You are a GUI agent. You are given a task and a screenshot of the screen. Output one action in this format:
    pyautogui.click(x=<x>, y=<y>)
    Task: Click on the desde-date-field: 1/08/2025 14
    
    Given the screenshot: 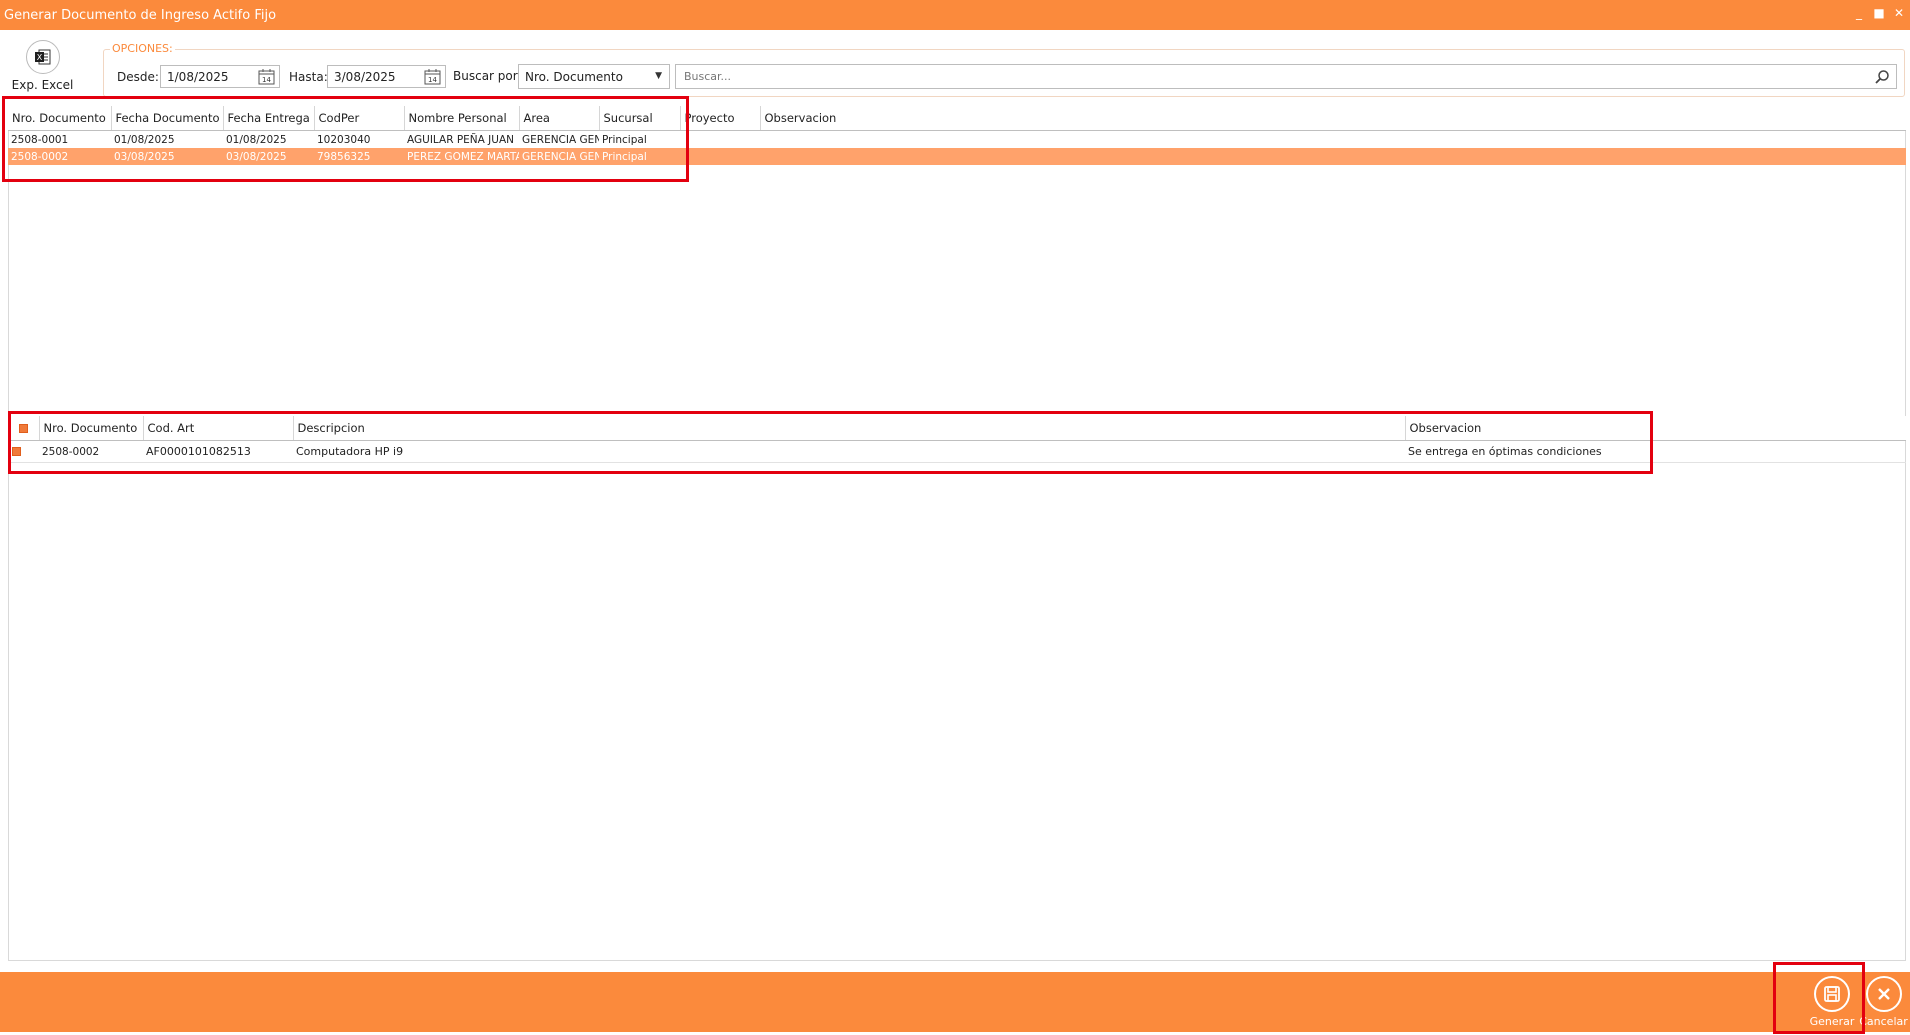 What is the action you would take?
    pyautogui.click(x=220, y=76)
    